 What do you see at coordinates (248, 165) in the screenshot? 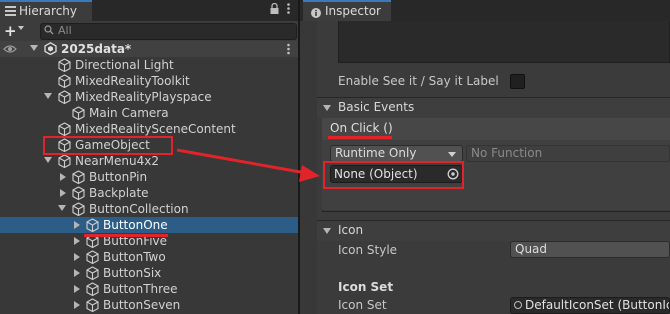
I see `annotation-arrow` at bounding box center [248, 165].